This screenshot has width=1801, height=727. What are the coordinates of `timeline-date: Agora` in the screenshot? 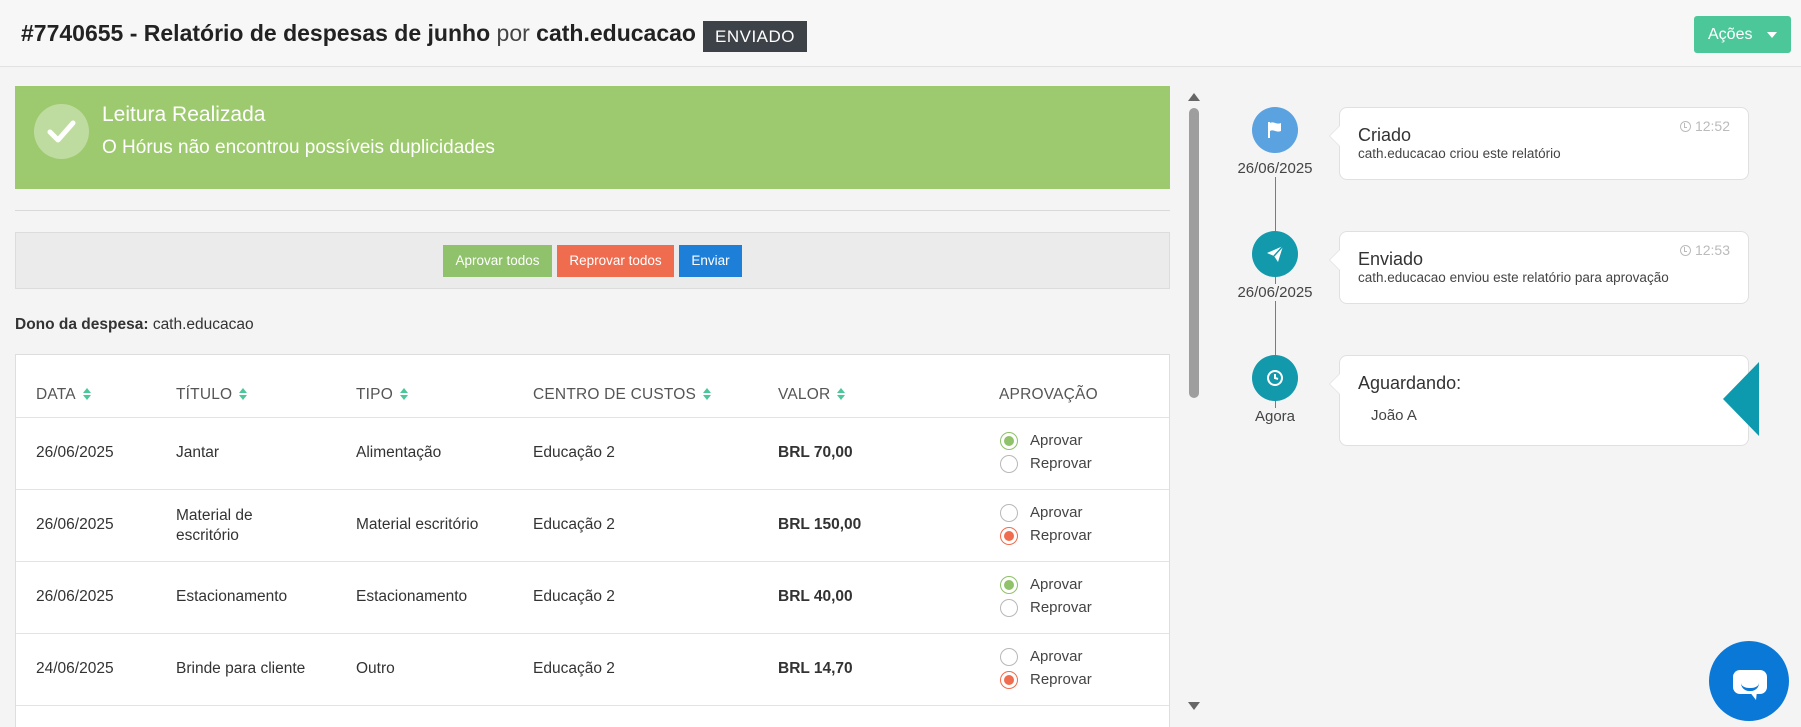 It's located at (1275, 416).